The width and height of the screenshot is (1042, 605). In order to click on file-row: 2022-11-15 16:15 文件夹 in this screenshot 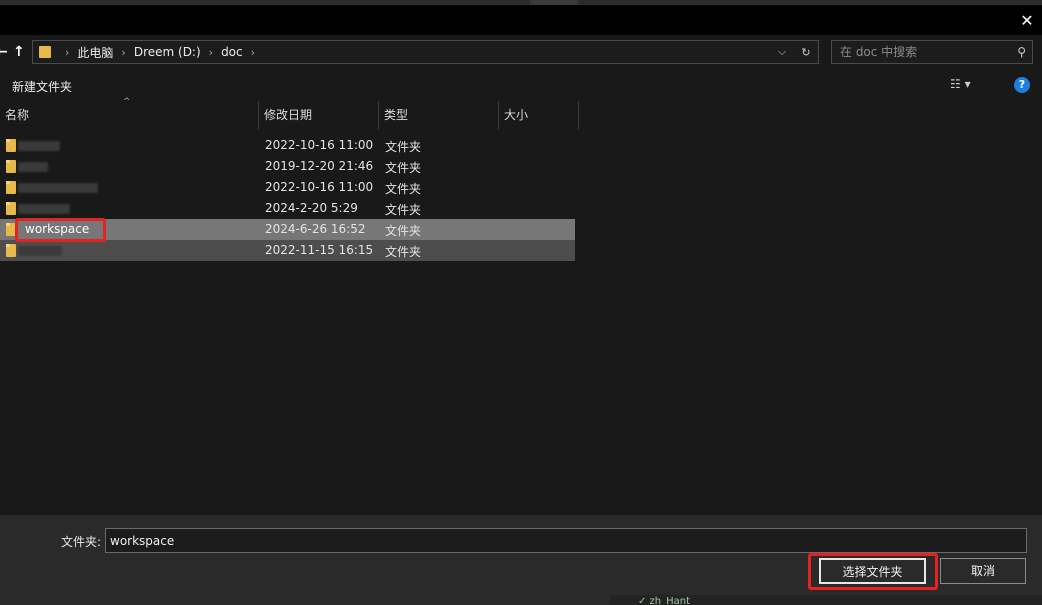, I will do `click(287, 250)`.